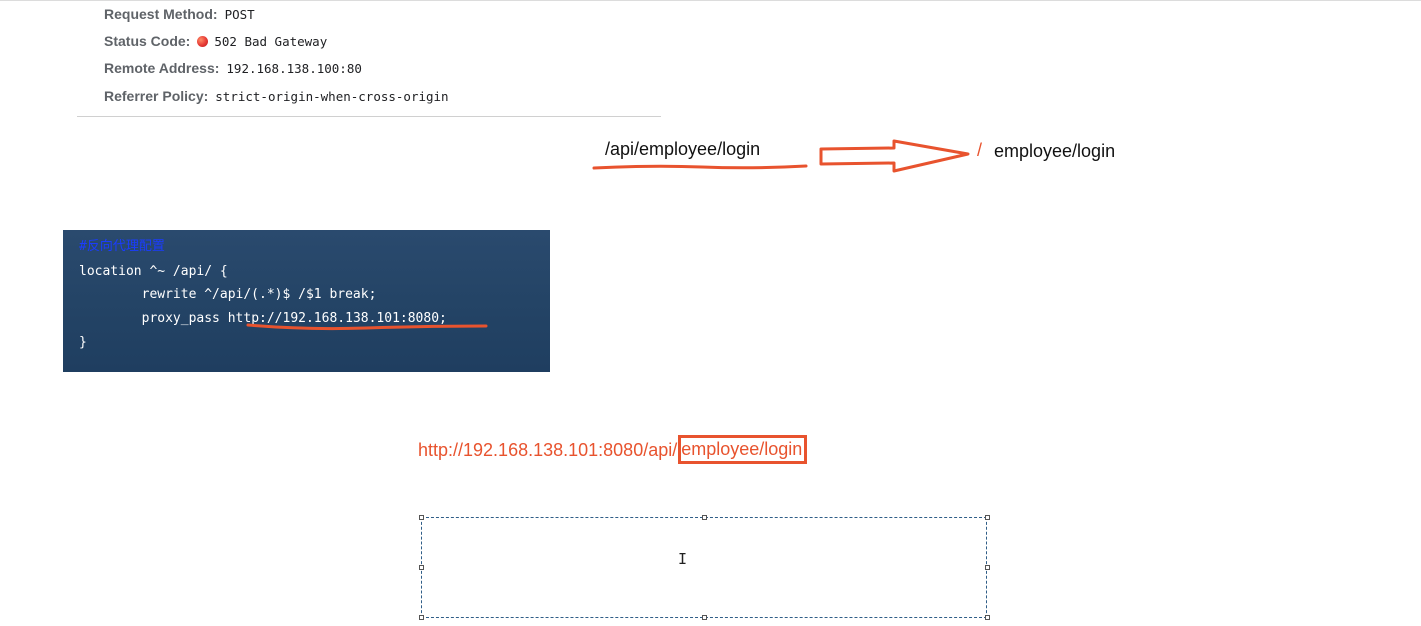 Image resolution: width=1421 pixels, height=626 pixels. I want to click on original-path-text: /api/employee/login, so click(683, 149).